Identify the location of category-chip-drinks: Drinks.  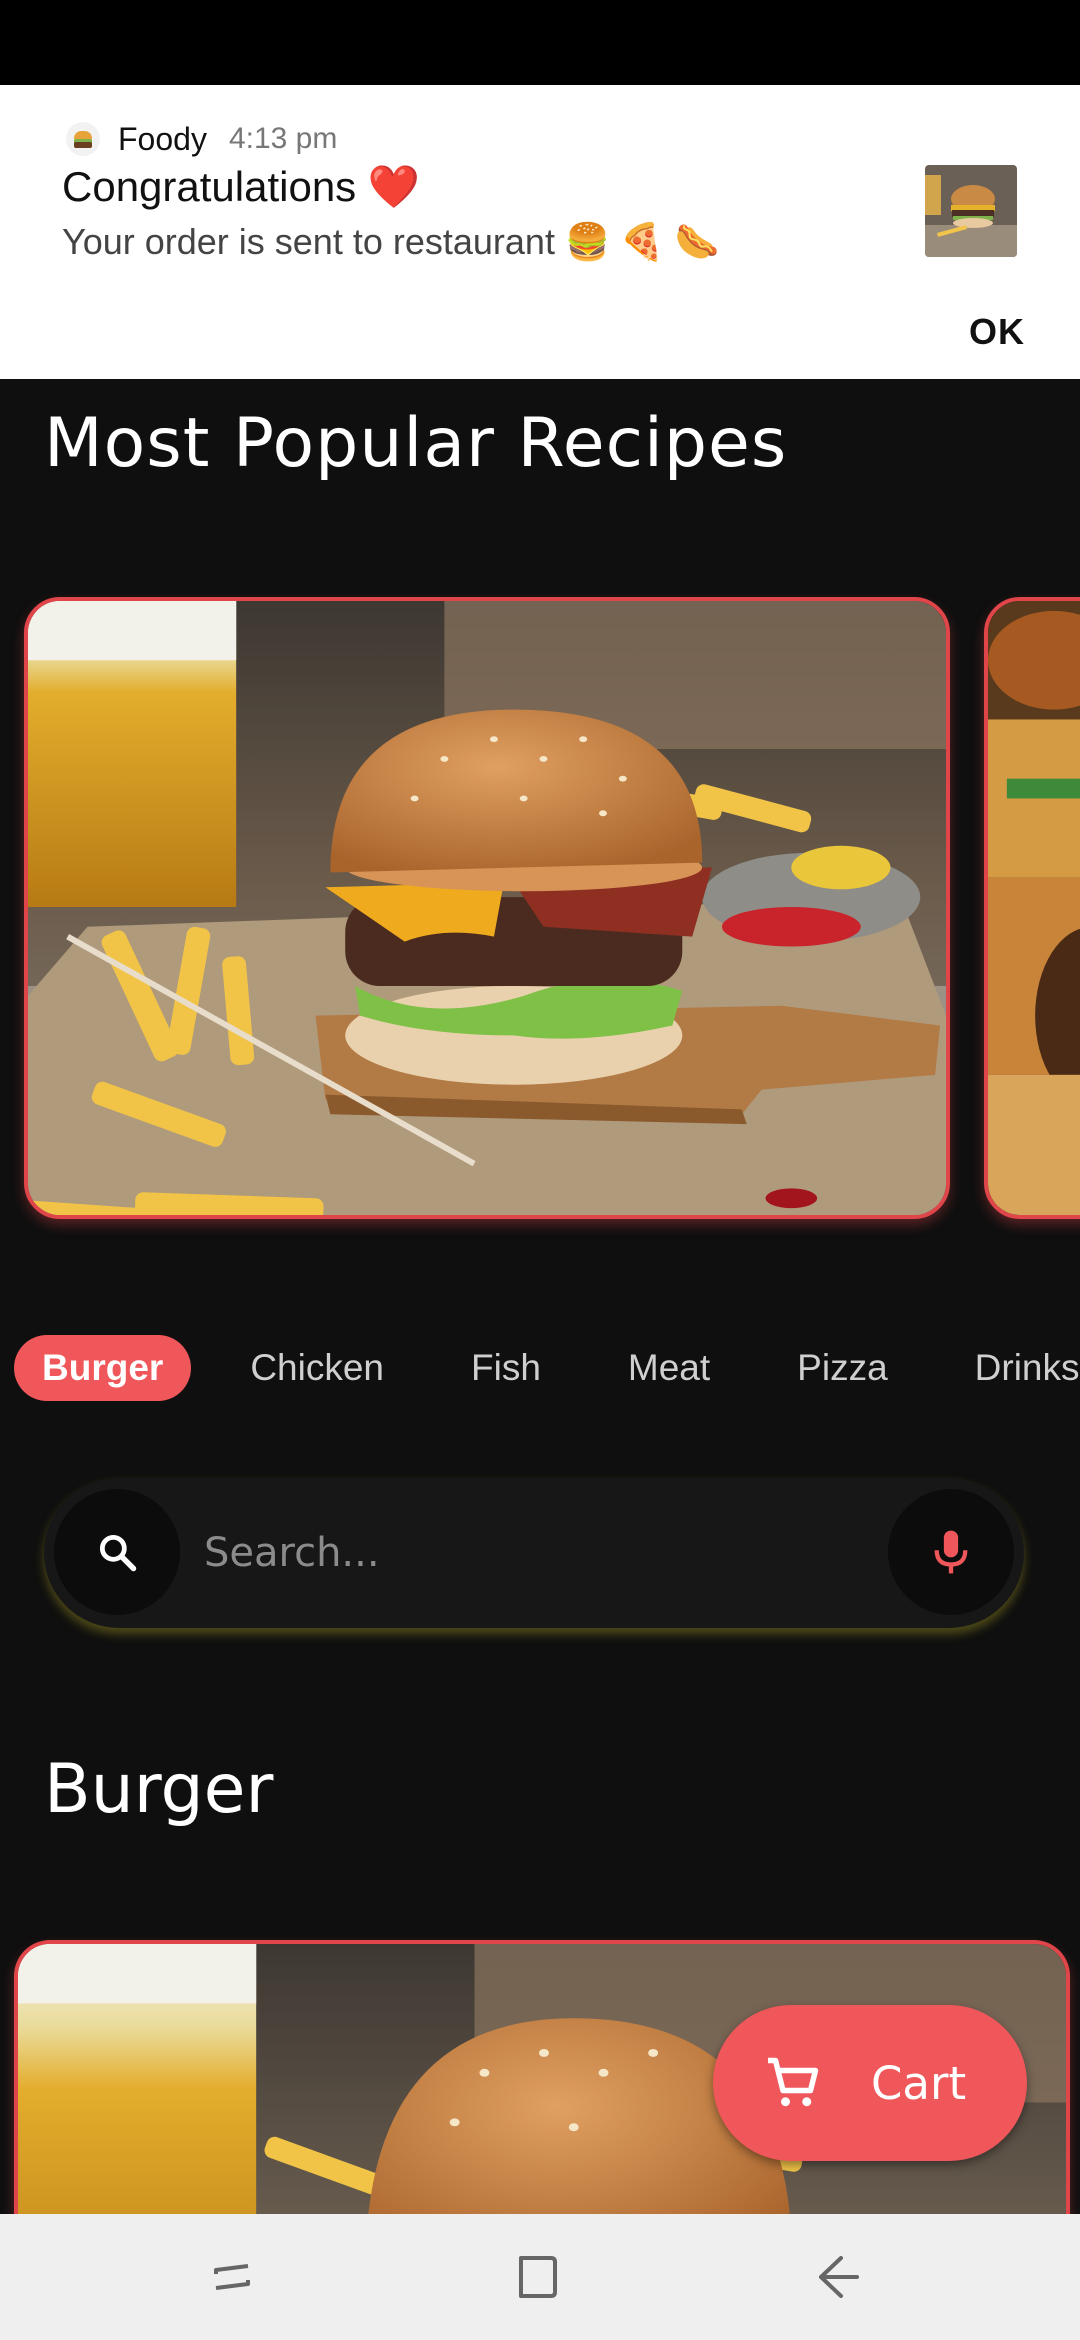
(1013, 1368).